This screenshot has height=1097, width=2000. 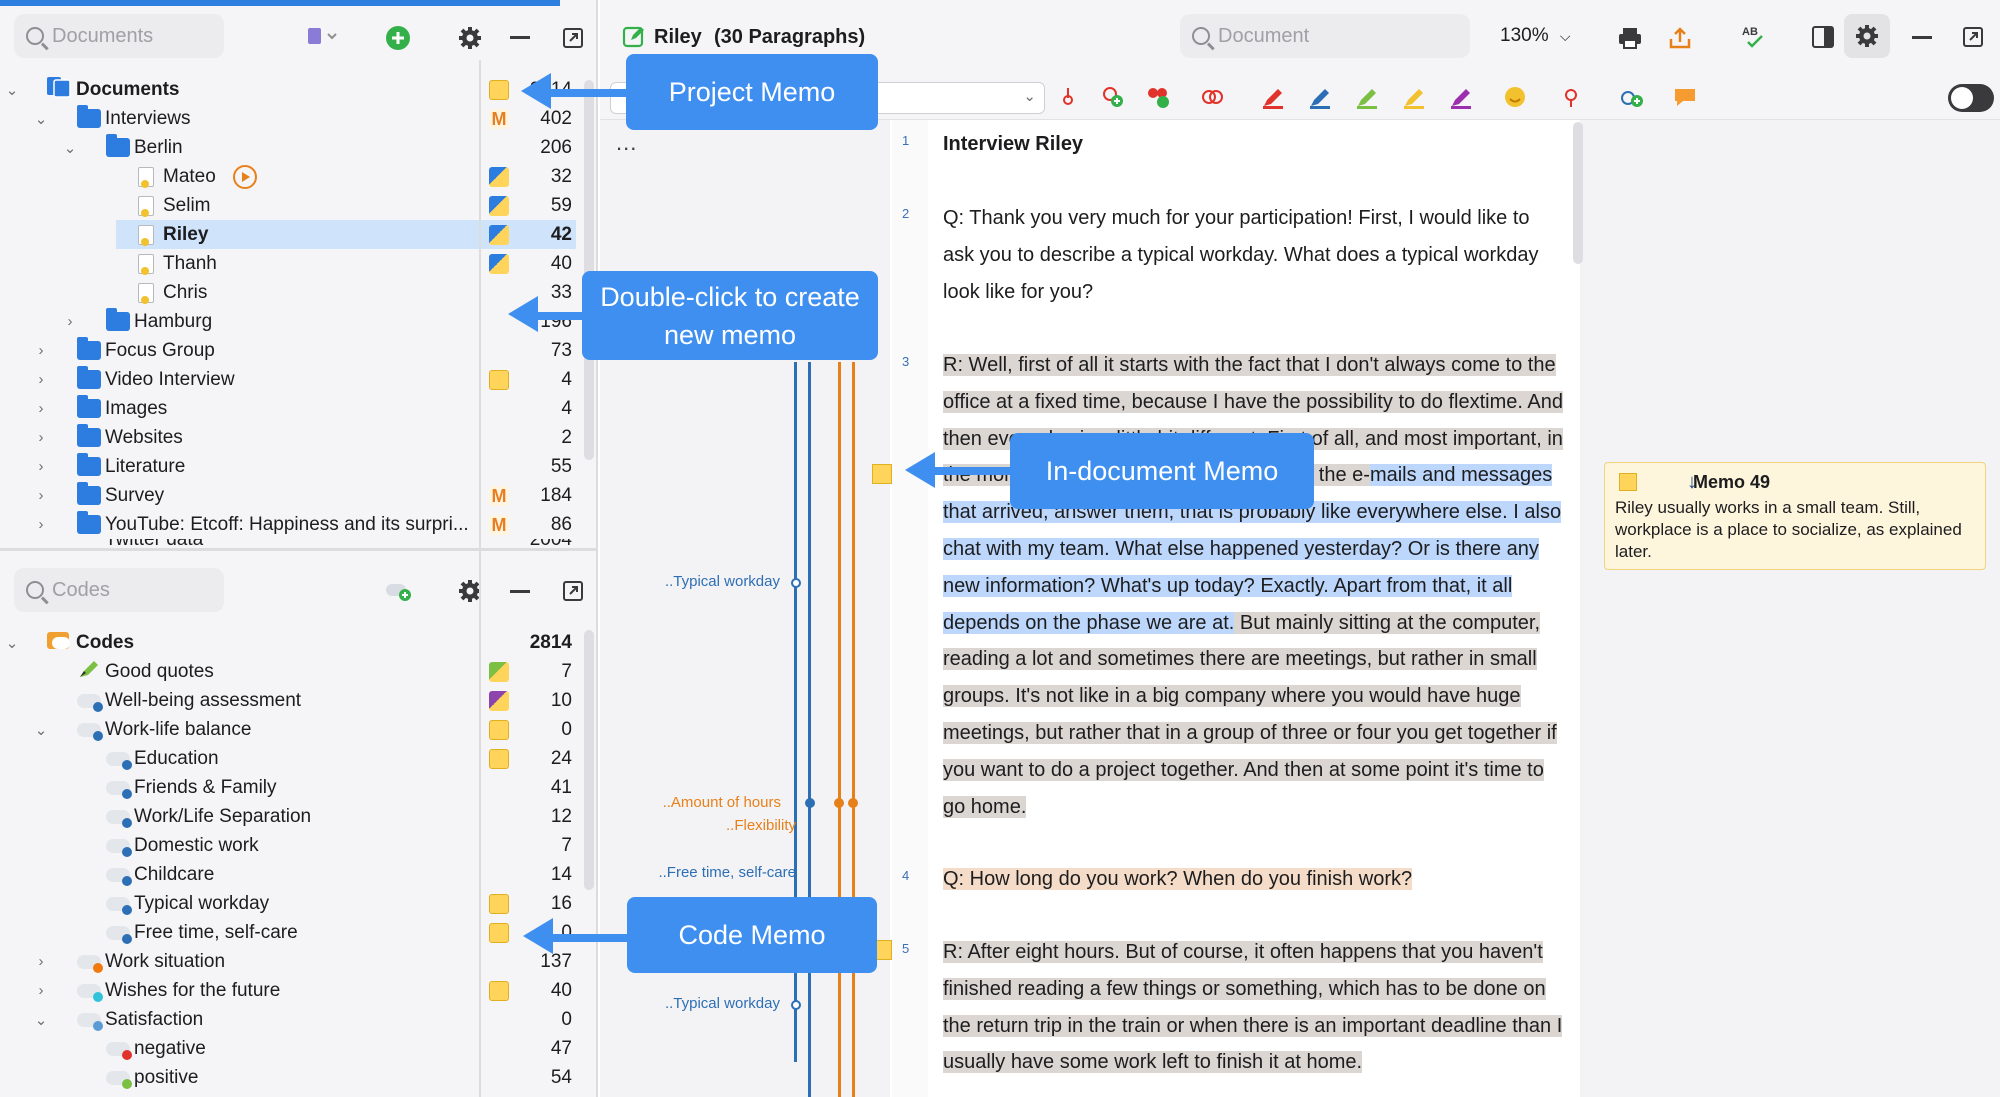 I want to click on comment-icon, so click(x=1685, y=99).